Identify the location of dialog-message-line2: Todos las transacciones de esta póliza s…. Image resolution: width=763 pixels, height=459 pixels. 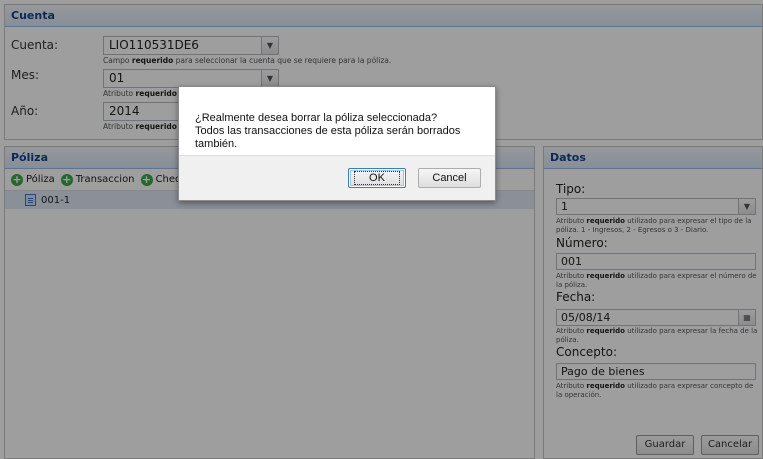
(328, 137).